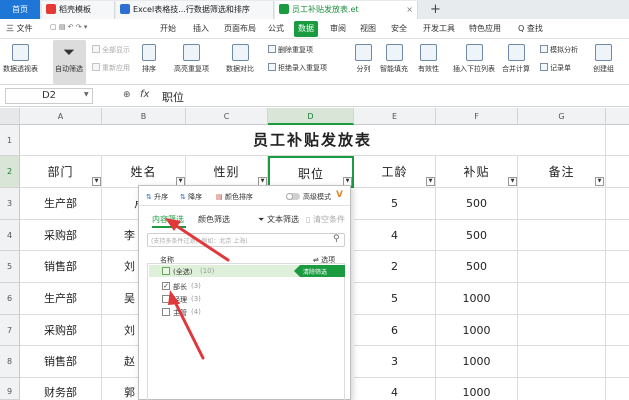  What do you see at coordinates (562, 116) in the screenshot?
I see `col-header-g: G` at bounding box center [562, 116].